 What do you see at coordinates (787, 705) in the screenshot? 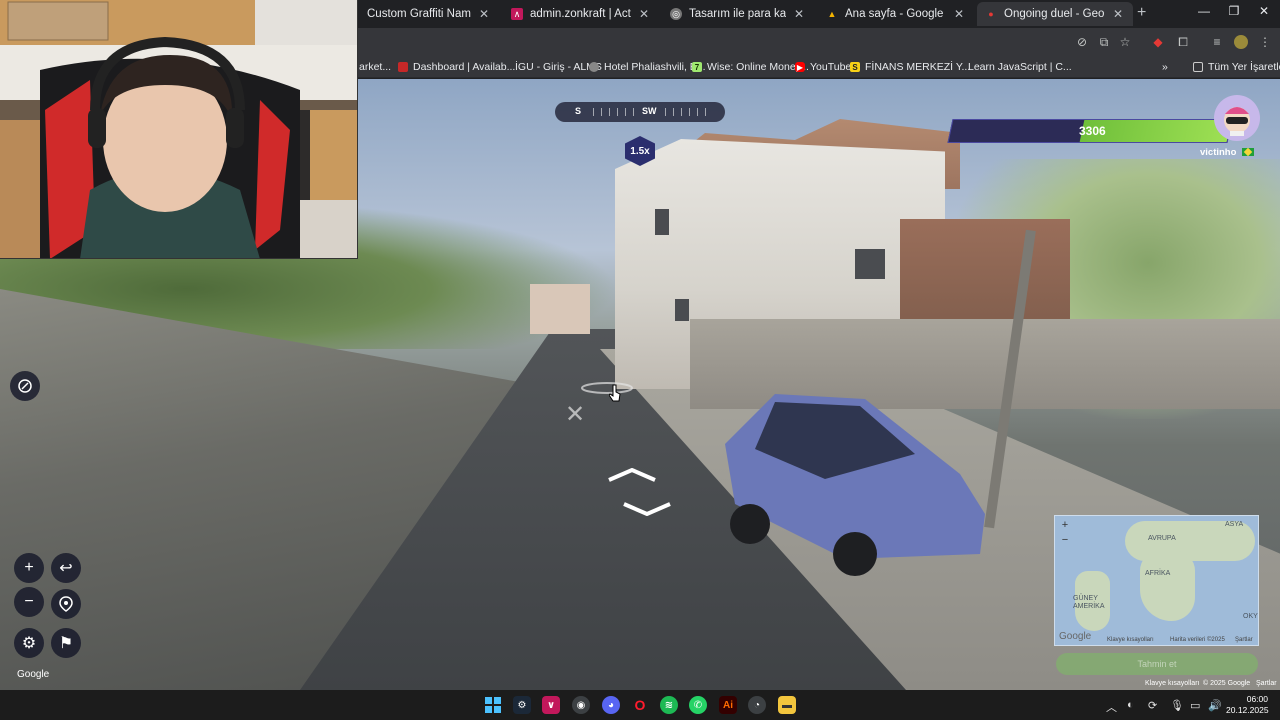
I see `file-explorer-icon: ▬` at bounding box center [787, 705].